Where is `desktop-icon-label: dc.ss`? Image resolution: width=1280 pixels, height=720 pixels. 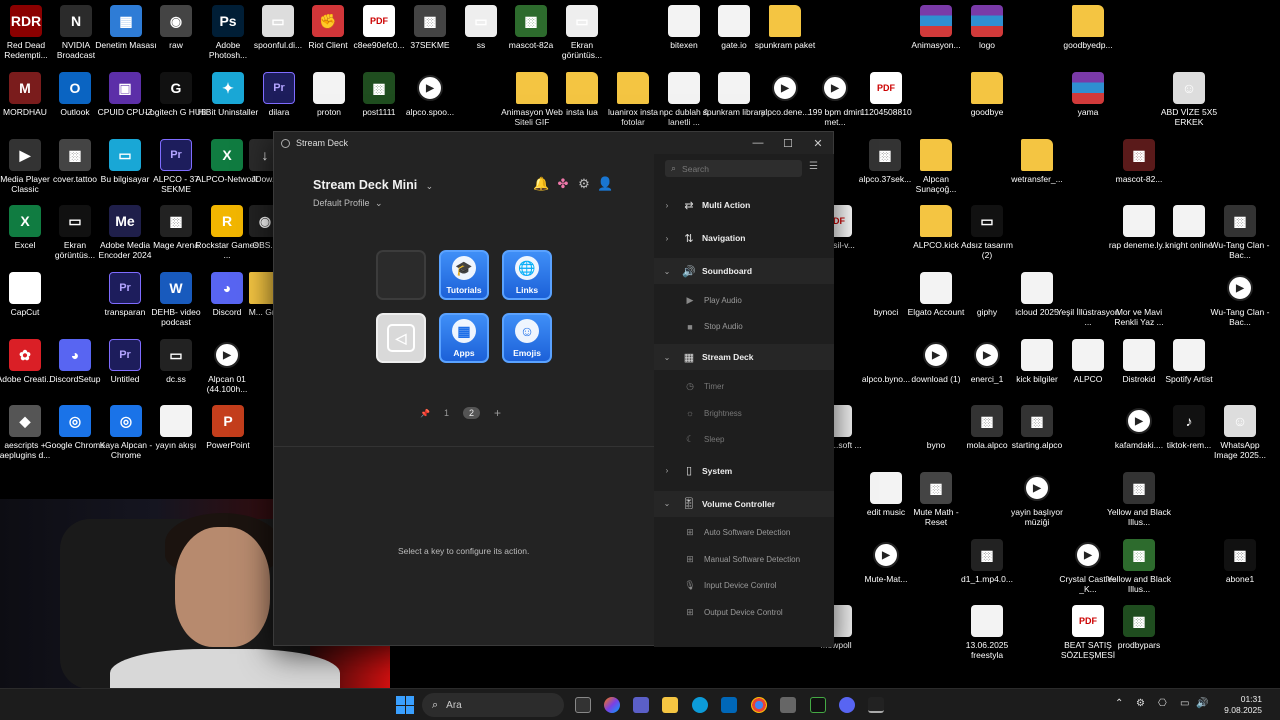 desktop-icon-label: dc.ss is located at coordinates (176, 379).